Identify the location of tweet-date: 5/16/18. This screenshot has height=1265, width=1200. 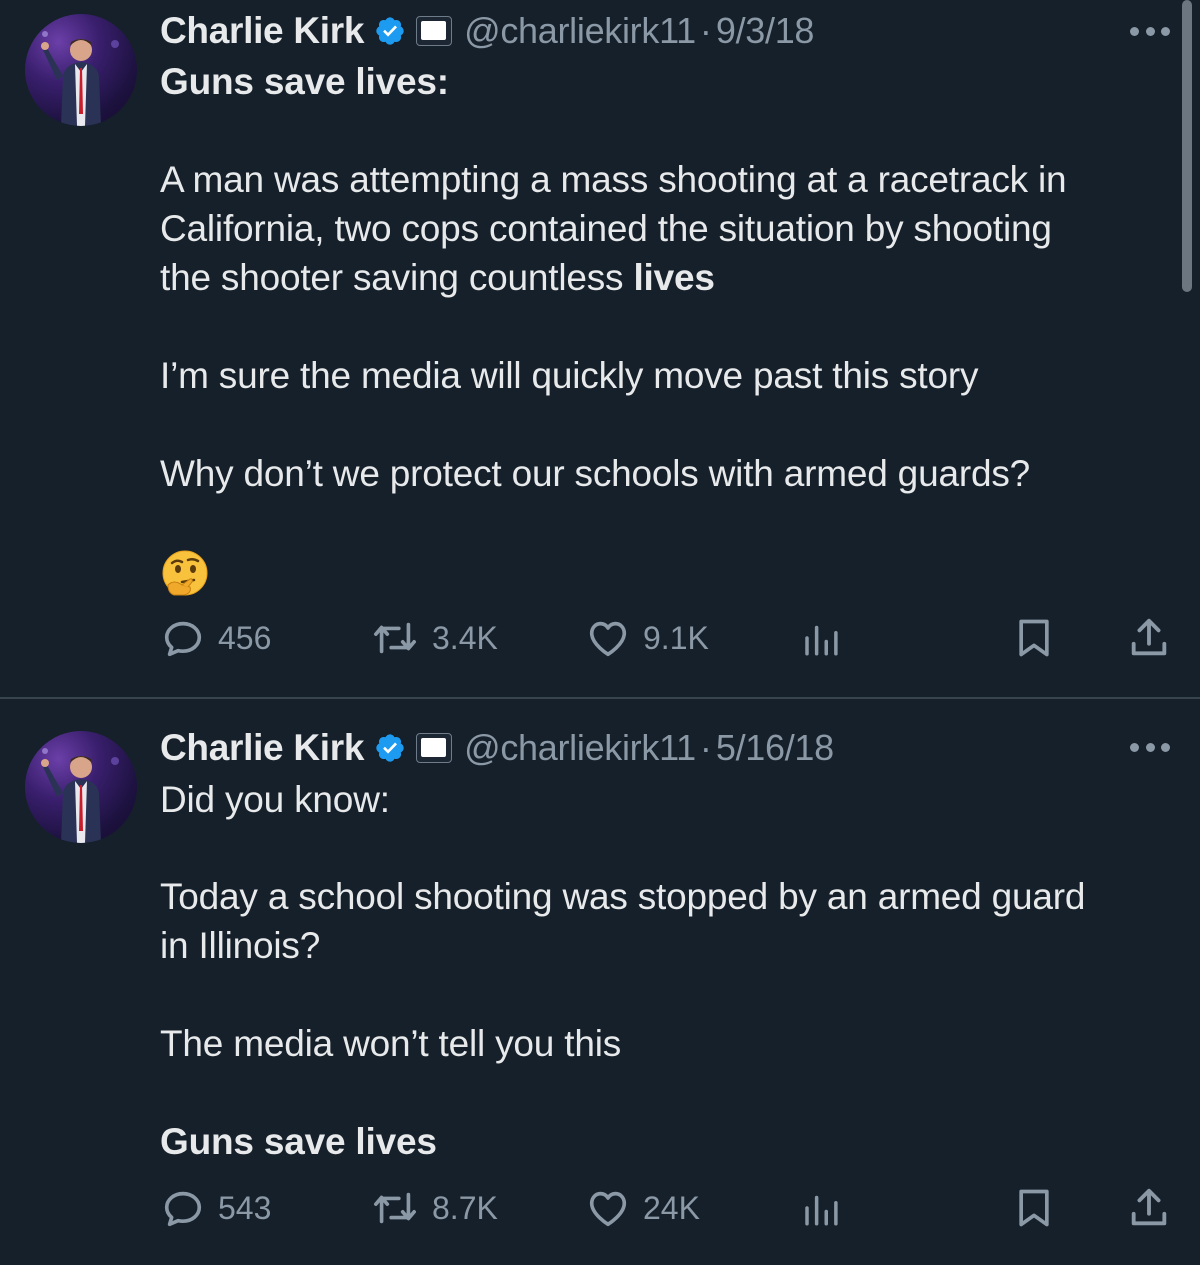
(775, 748).